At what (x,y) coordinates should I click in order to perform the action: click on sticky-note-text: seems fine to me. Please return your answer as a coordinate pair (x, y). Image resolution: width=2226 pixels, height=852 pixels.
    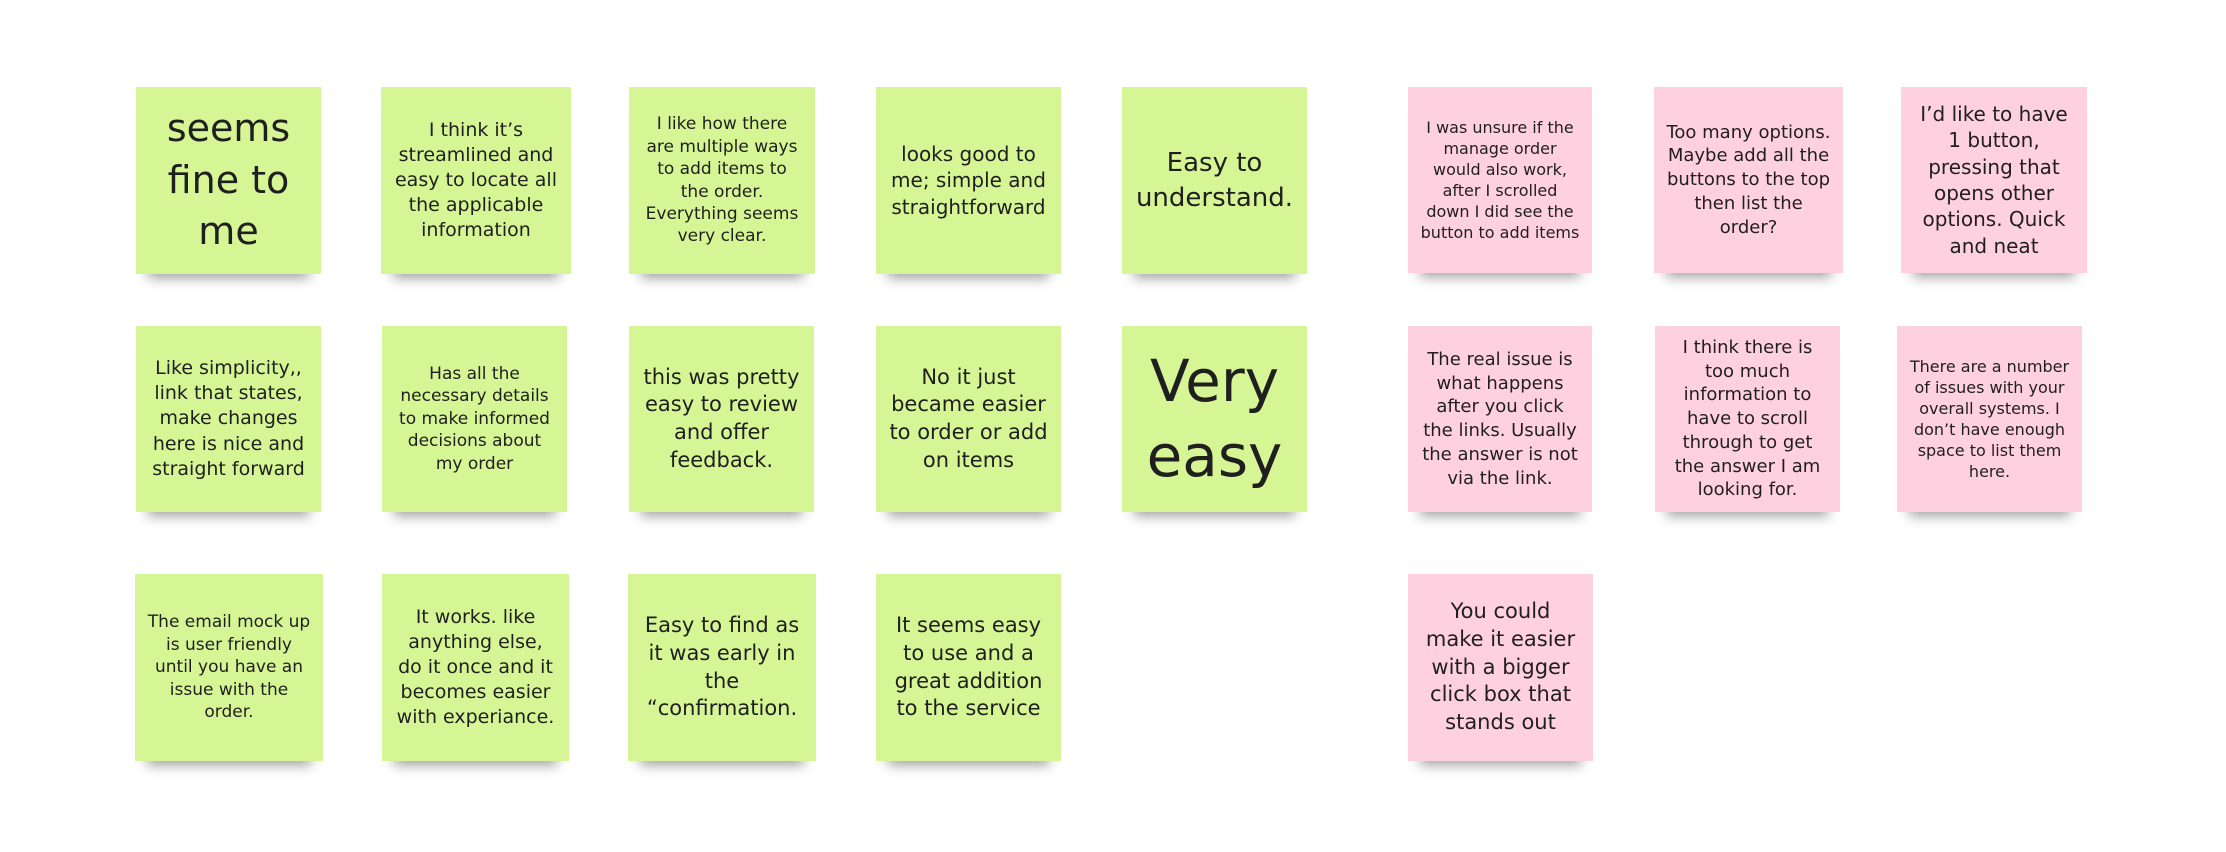
    Looking at the image, I should click on (228, 179).